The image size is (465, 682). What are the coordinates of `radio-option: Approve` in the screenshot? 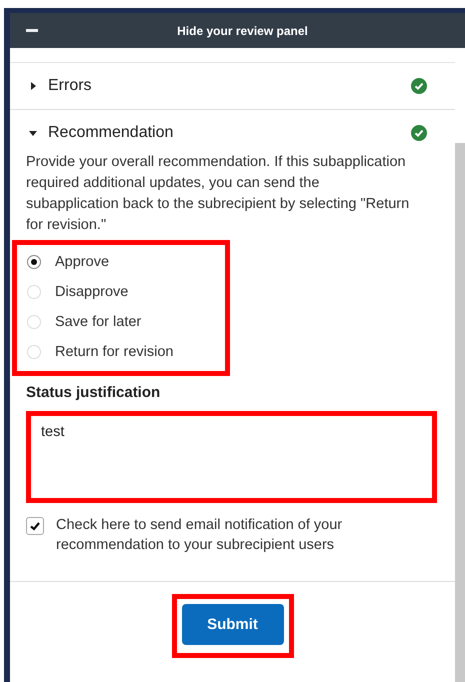 It's located at (126, 262).